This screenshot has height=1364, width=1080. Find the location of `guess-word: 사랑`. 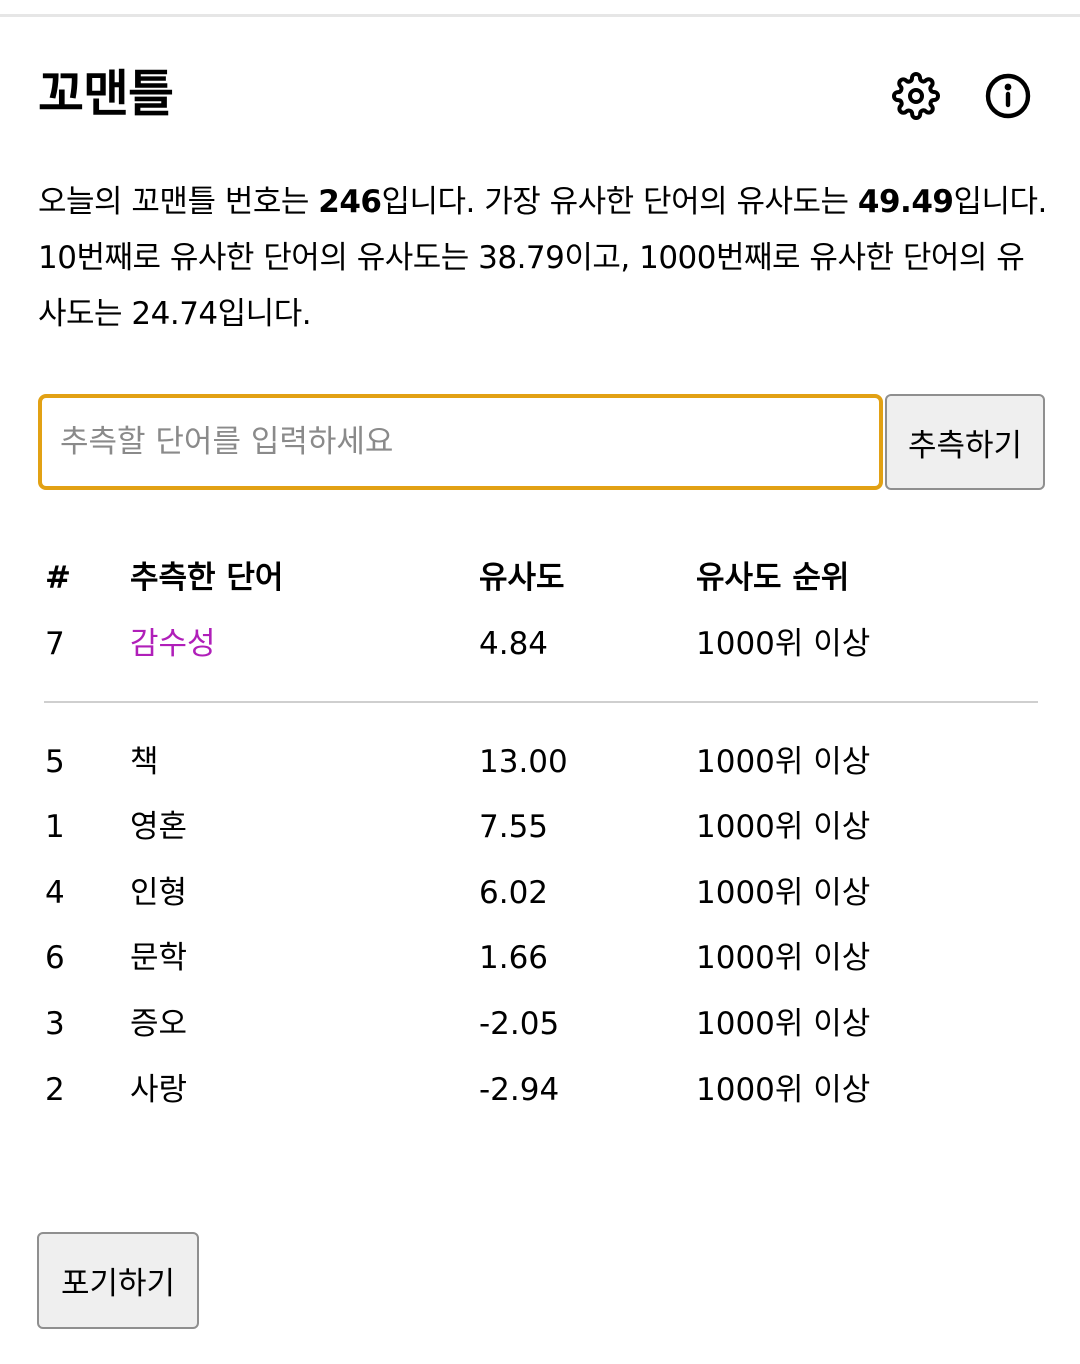

guess-word: 사랑 is located at coordinates (159, 1090).